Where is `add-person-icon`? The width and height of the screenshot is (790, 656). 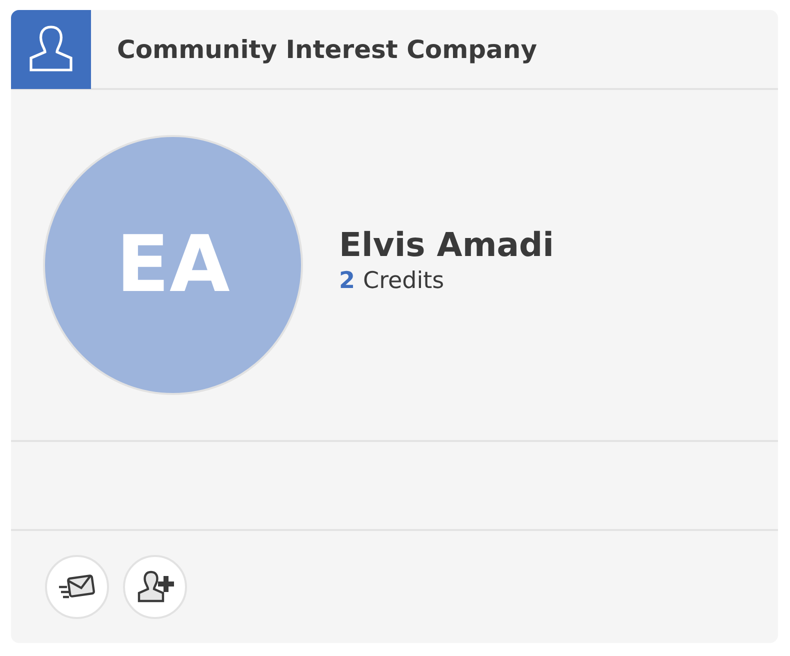 add-person-icon is located at coordinates (155, 587).